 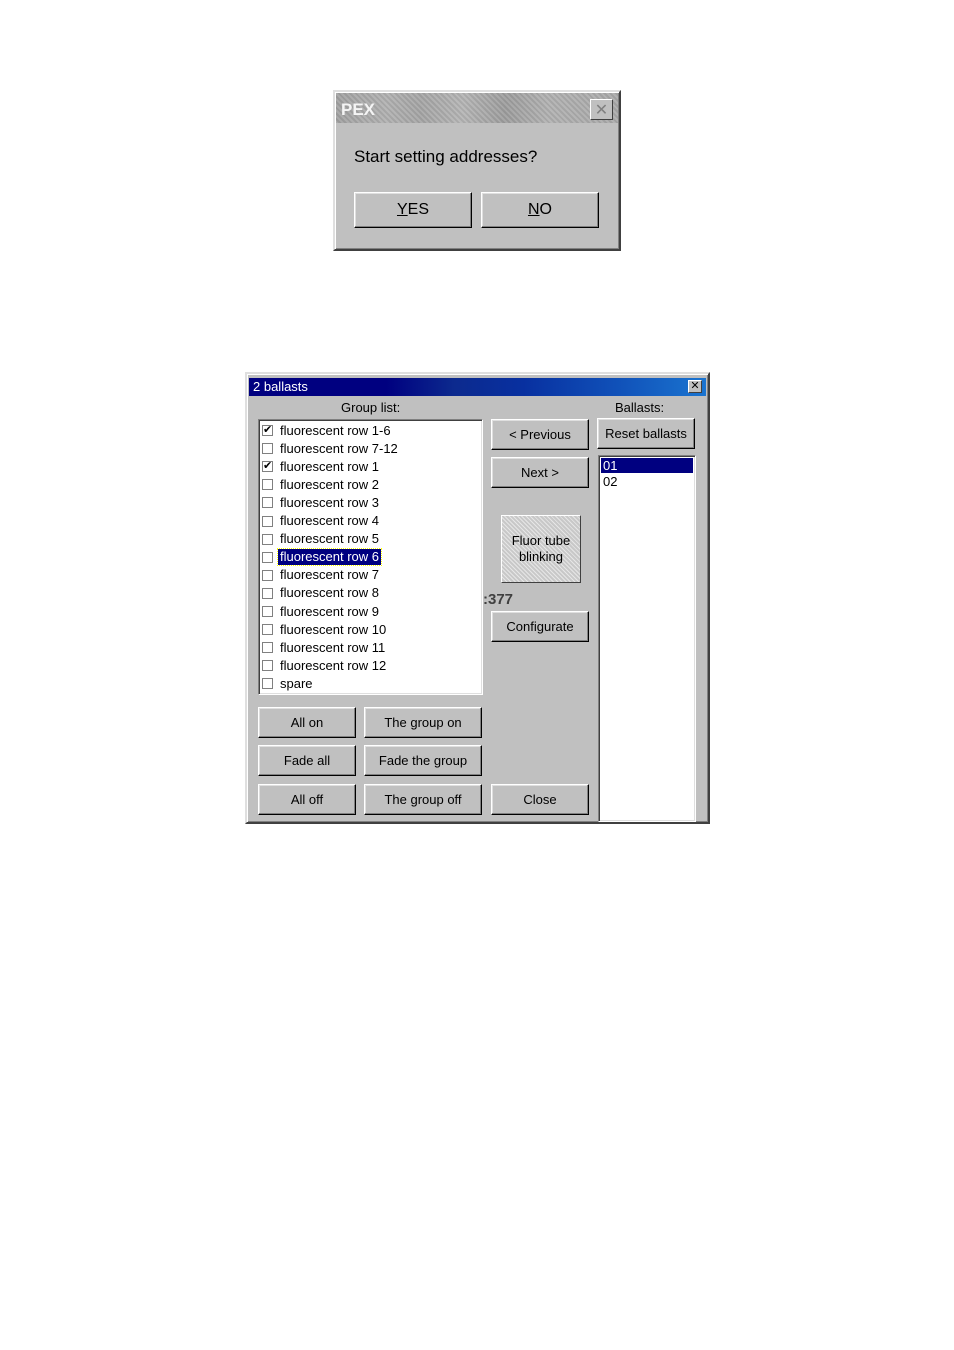 I want to click on group-list-item: fluorescent row 4, so click(x=321, y=521).